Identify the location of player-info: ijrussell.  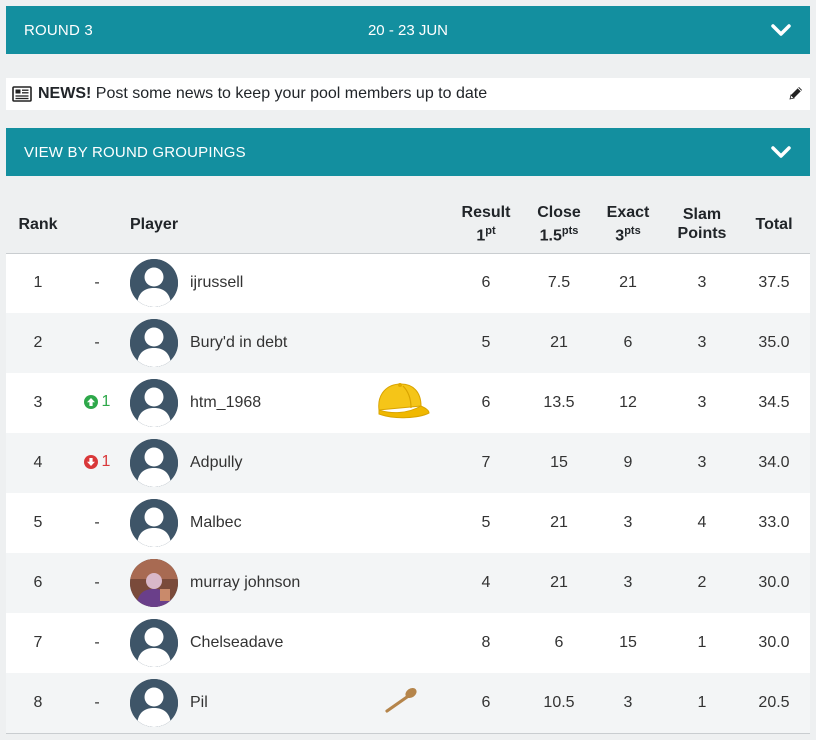
(242, 283).